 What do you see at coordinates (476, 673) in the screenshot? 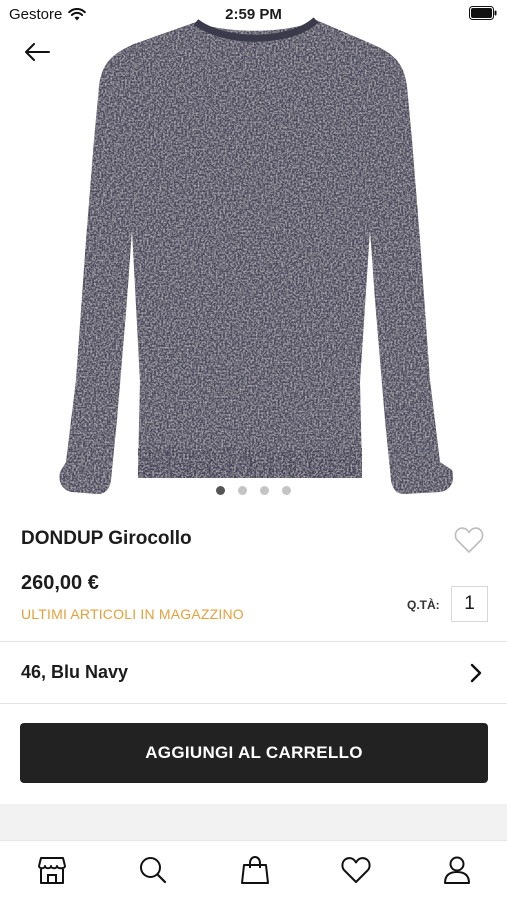
I see `chevron-right-icon` at bounding box center [476, 673].